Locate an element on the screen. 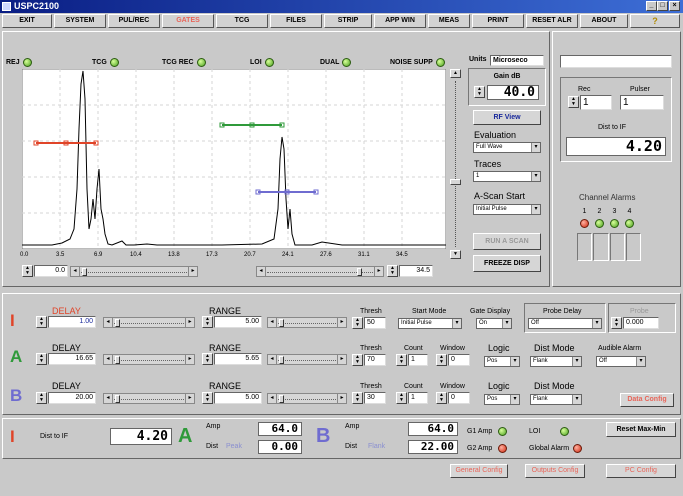 This screenshot has height=496, width=683. menu-exit: EXIT is located at coordinates (27, 21).